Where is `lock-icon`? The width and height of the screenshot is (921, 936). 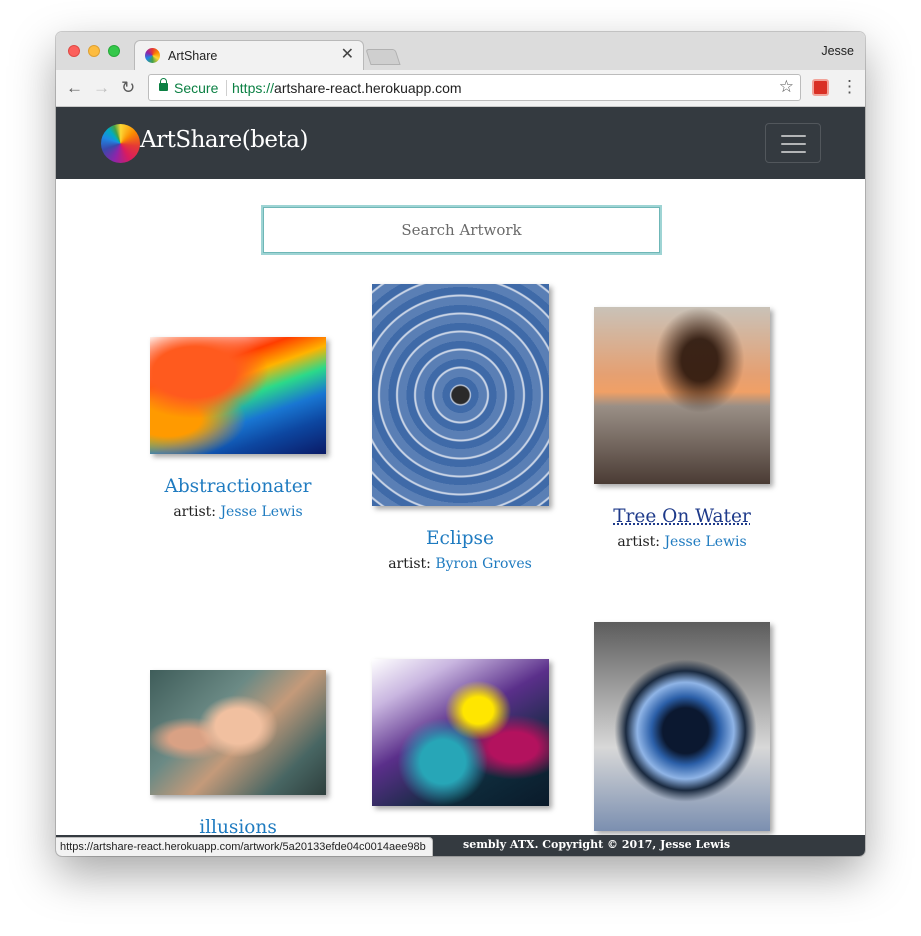 lock-icon is located at coordinates (163, 84).